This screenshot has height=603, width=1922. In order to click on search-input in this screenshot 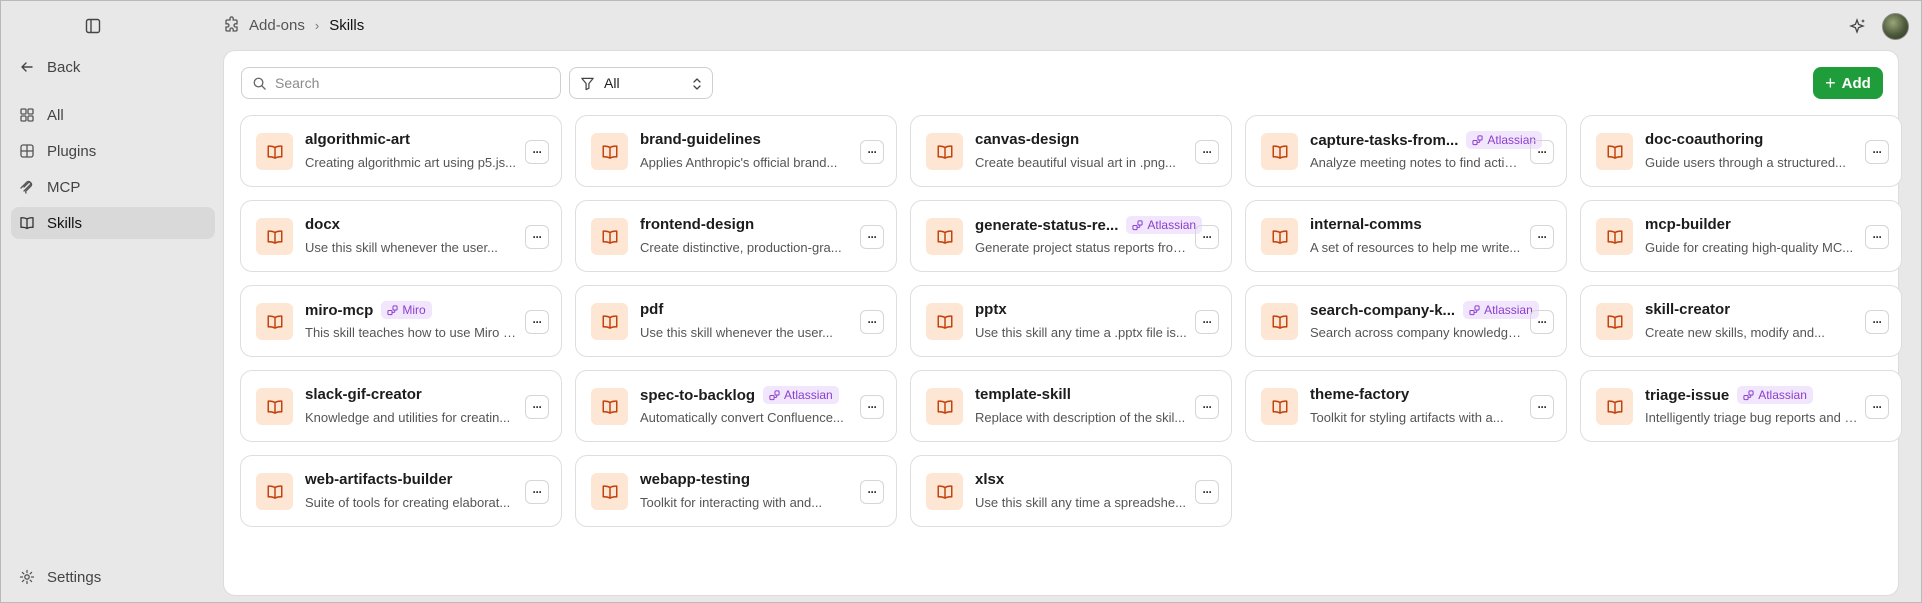, I will do `click(410, 83)`.